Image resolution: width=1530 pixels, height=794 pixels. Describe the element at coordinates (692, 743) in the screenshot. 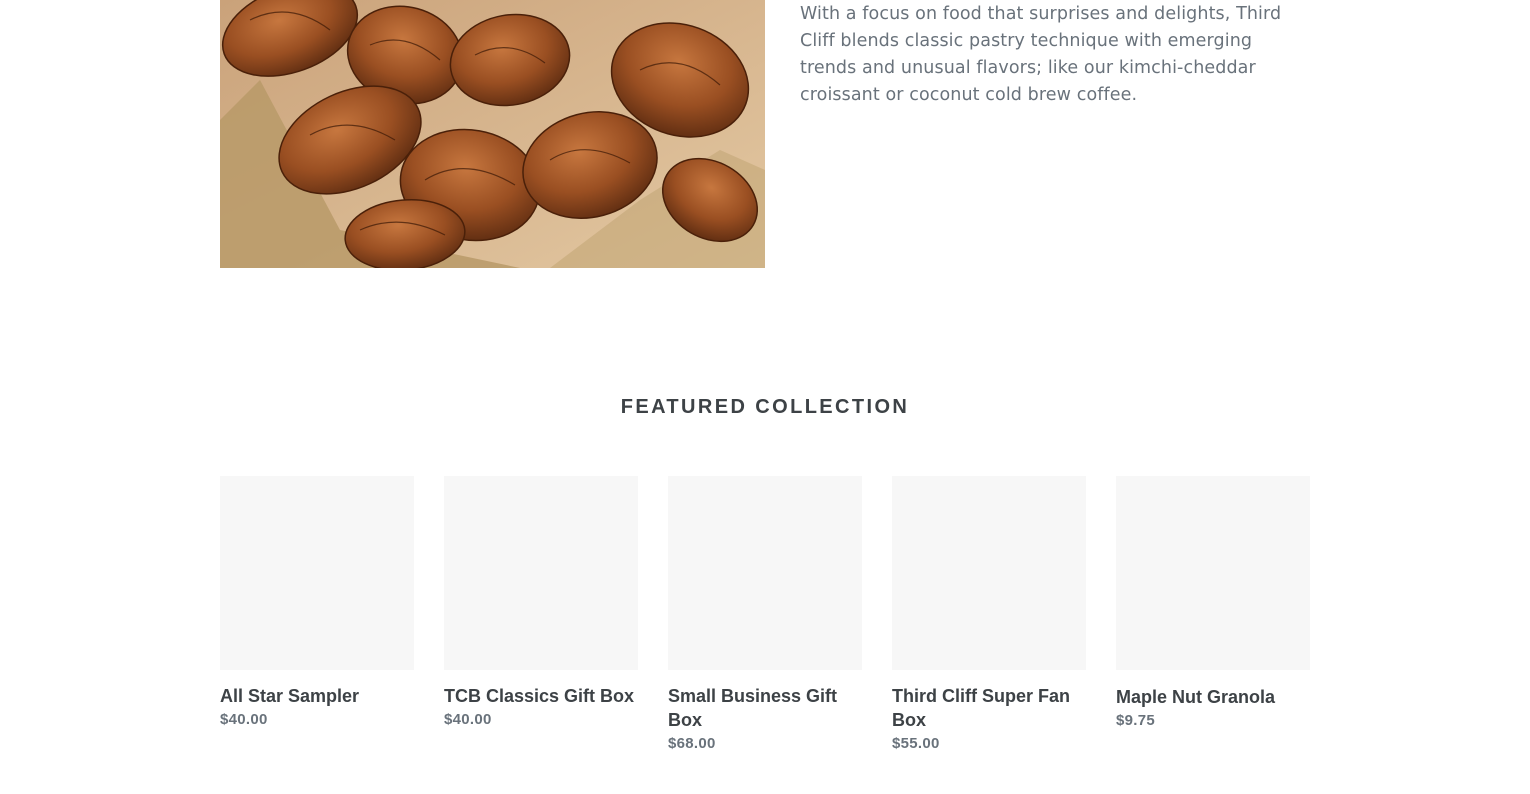

I see `product-price: $68.00` at that location.